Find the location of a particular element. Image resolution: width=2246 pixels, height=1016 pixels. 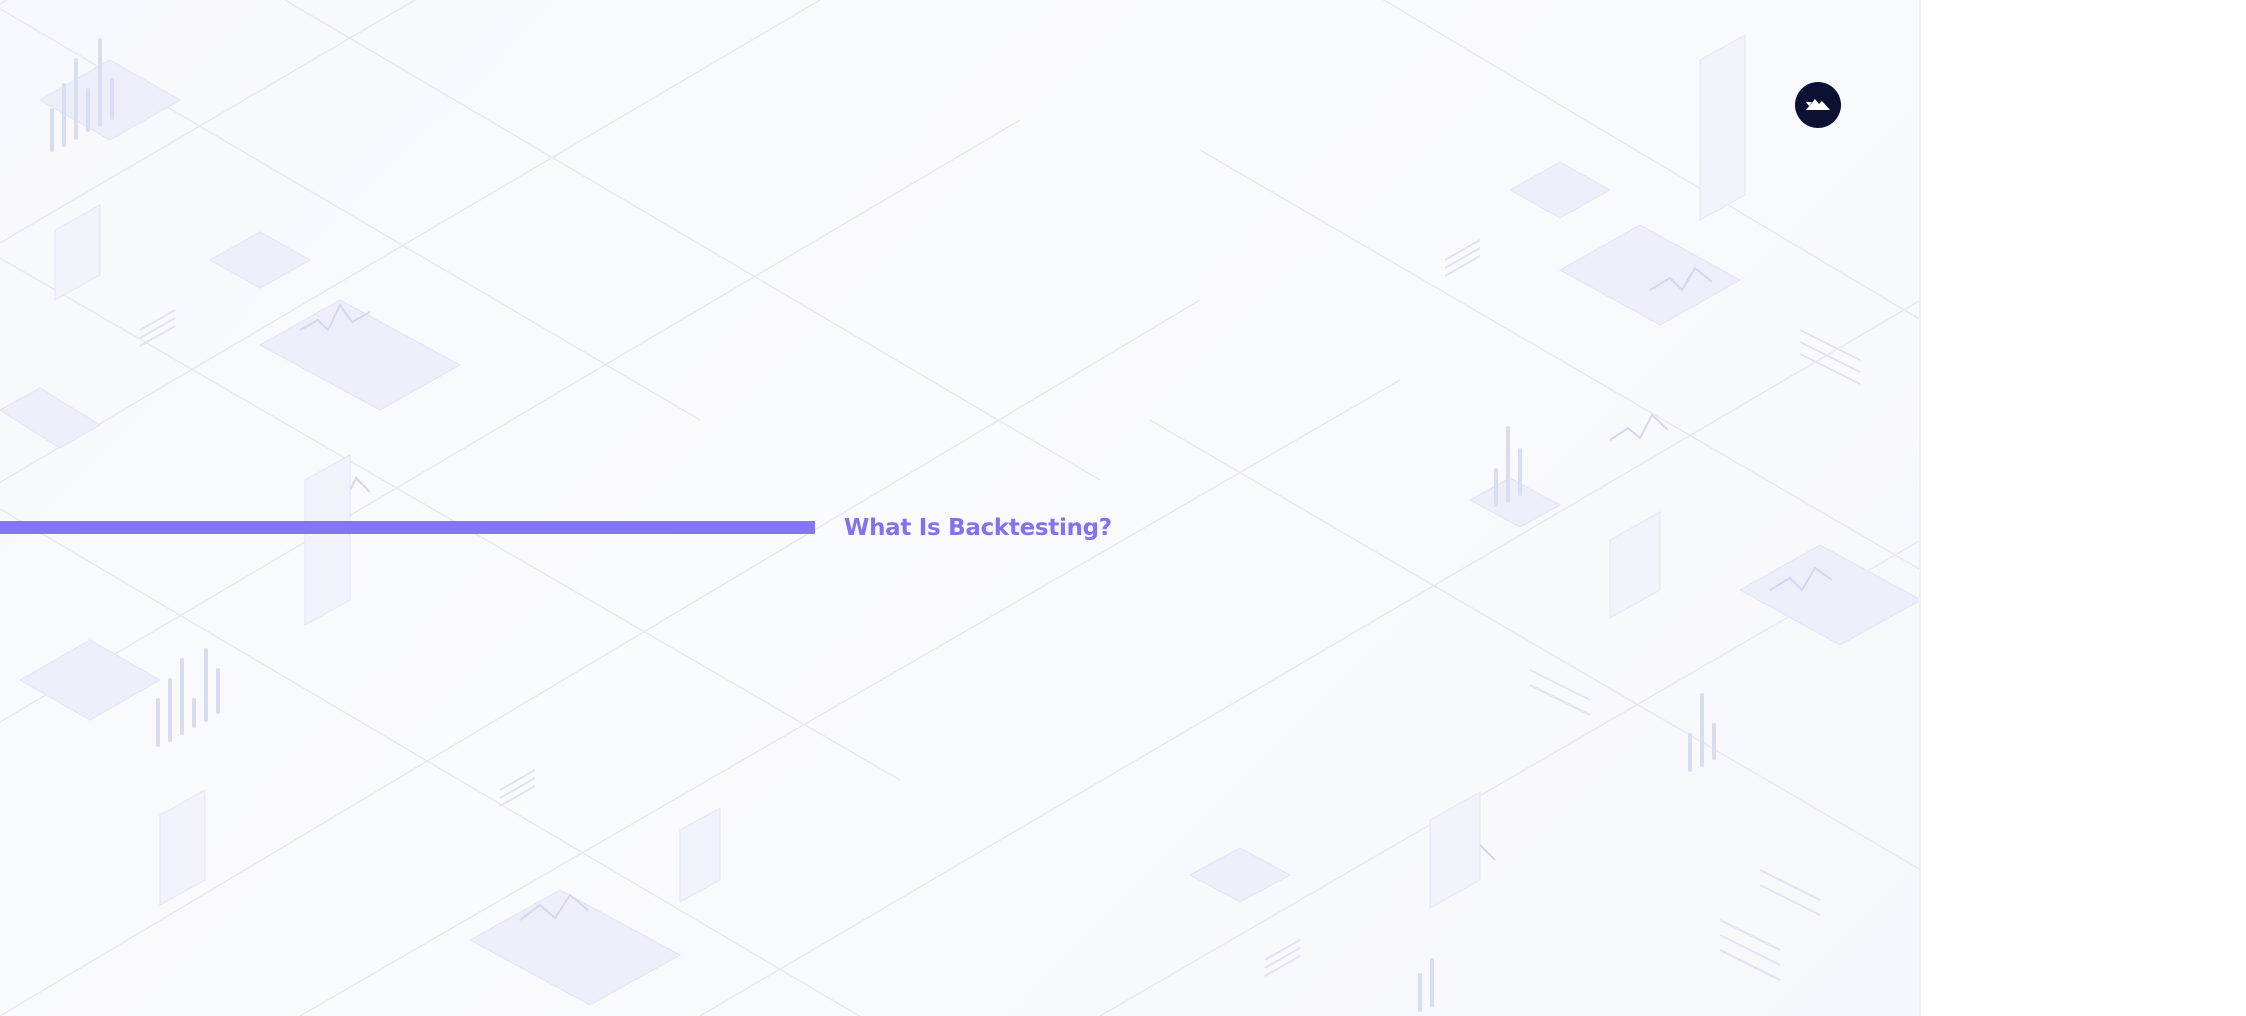

slide-border is located at coordinates (1920, 508).